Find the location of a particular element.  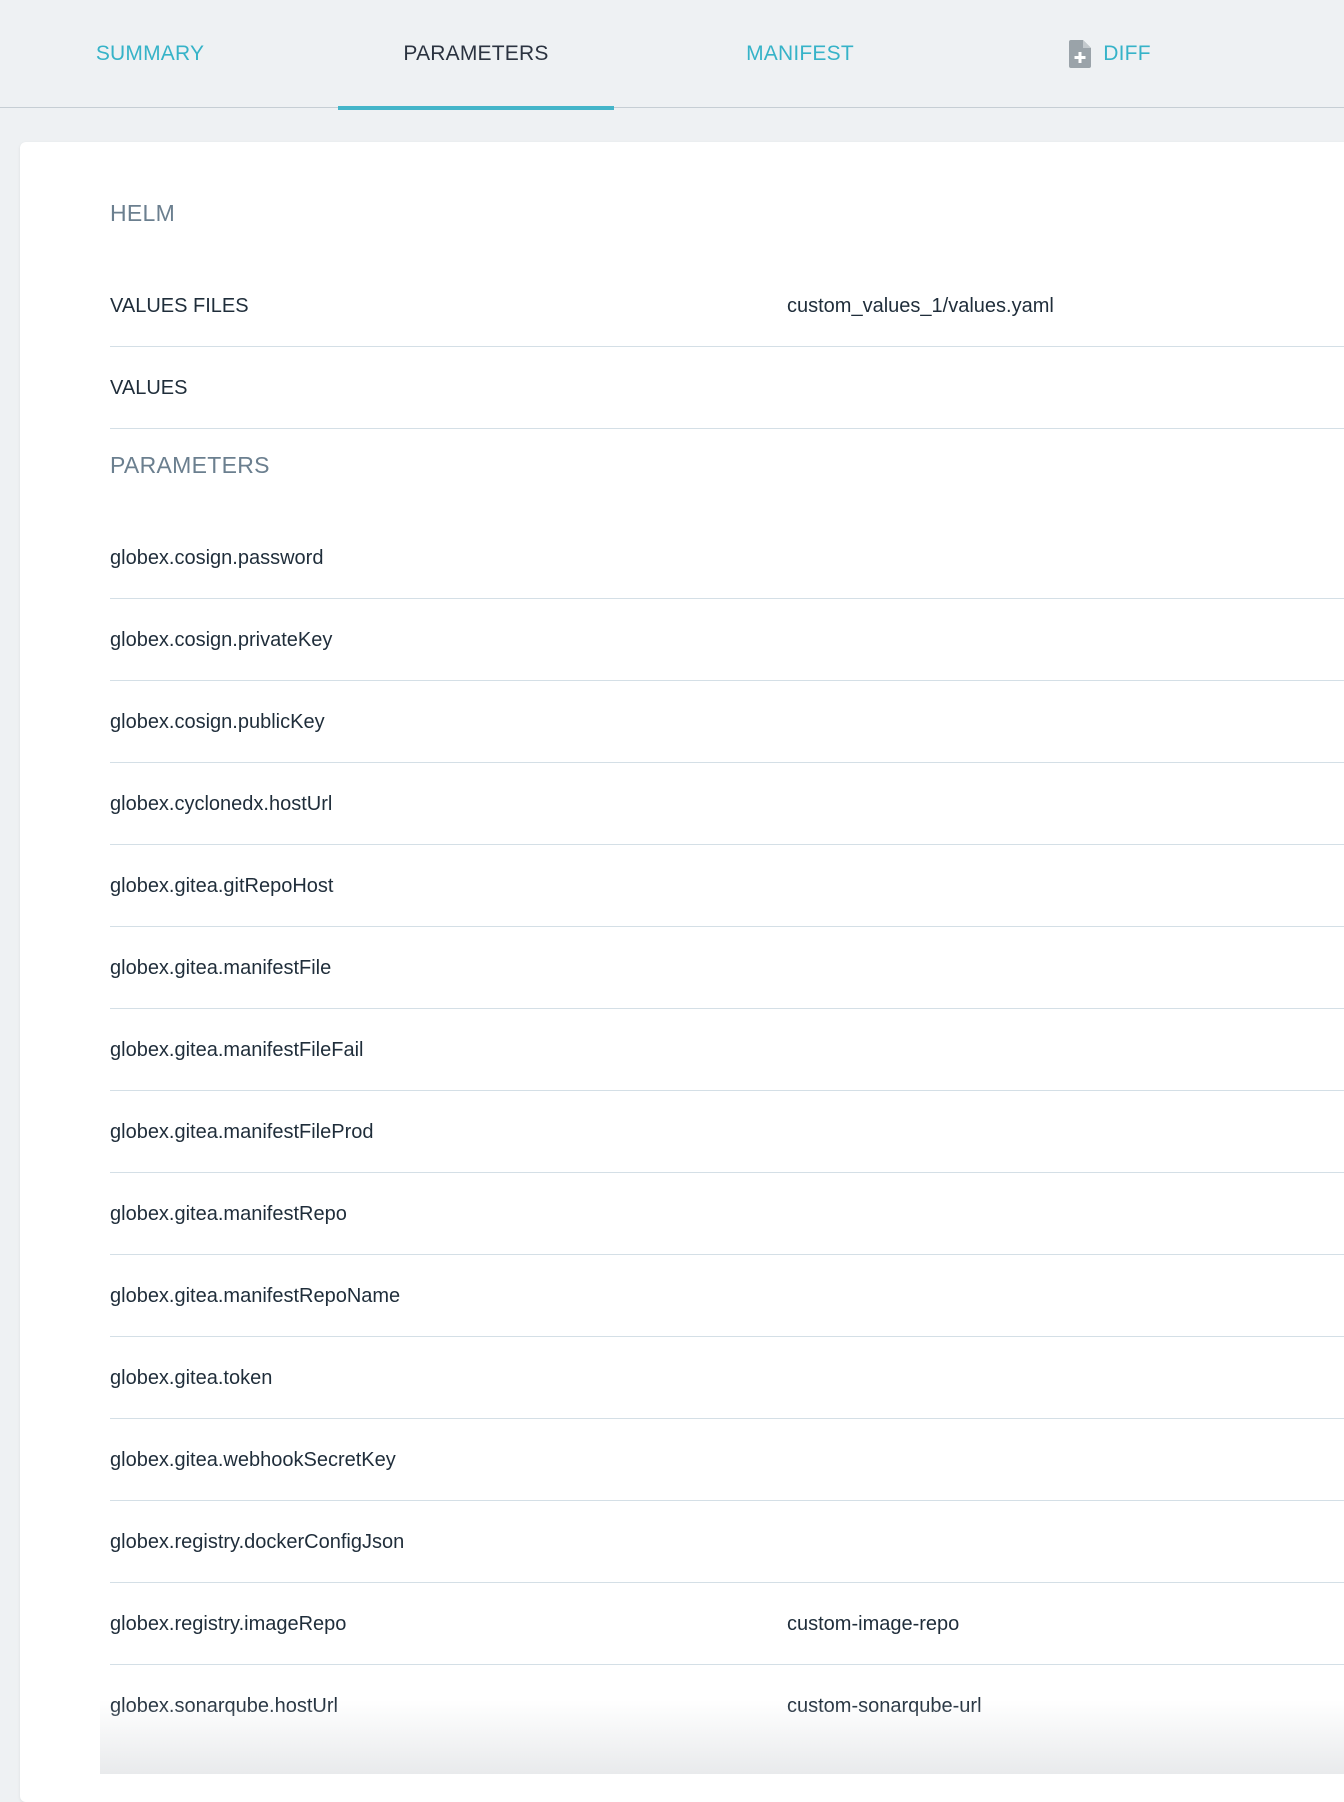

file-plus-icon is located at coordinates (1080, 54).